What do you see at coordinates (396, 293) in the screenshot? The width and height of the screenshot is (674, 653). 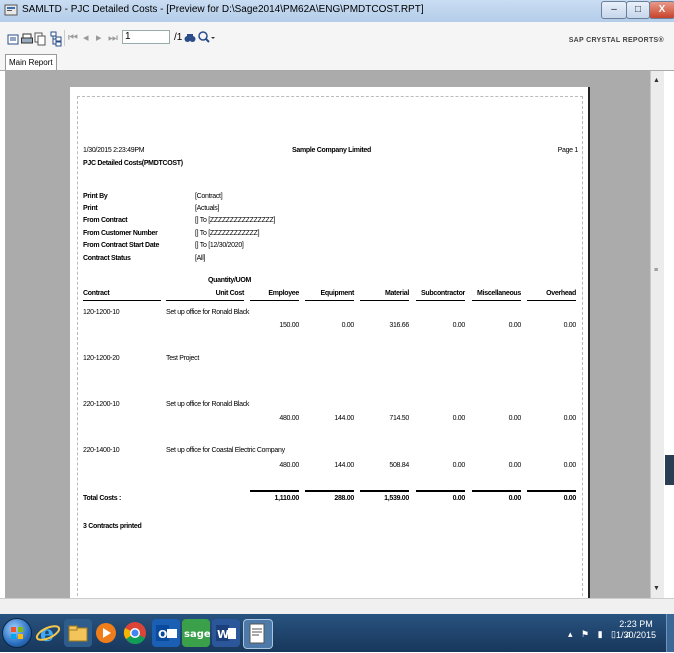 I see `header-material: Material` at bounding box center [396, 293].